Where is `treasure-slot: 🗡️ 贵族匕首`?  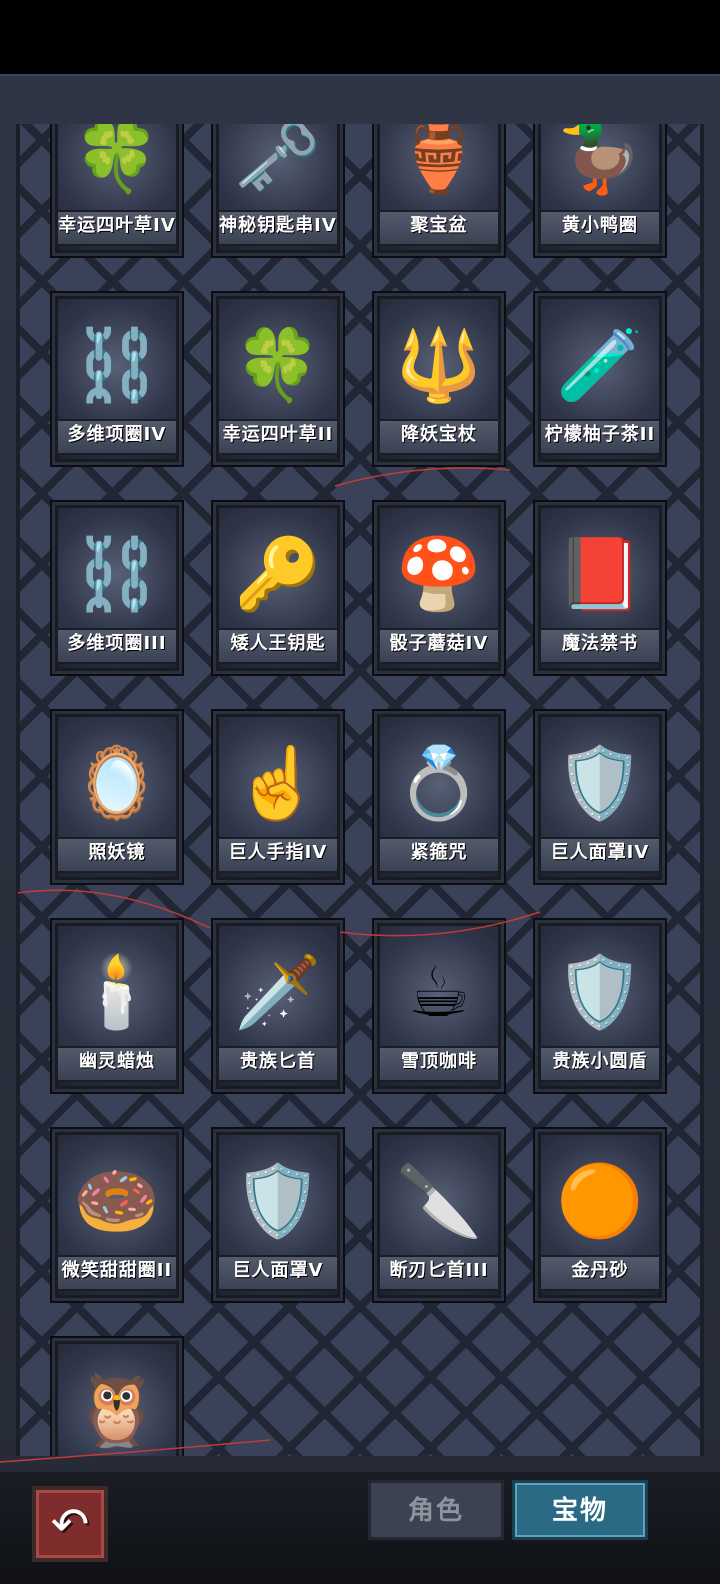 treasure-slot: 🗡️ 贵族匕首 is located at coordinates (278, 1006).